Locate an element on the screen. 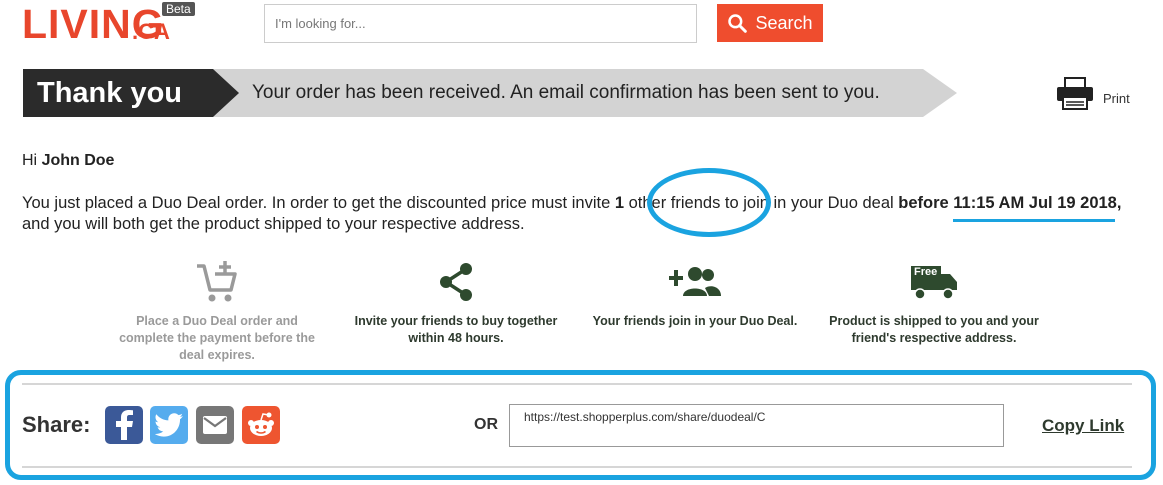 Image resolution: width=1163 pixels, height=485 pixels. share-divider-bottom is located at coordinates (577, 467).